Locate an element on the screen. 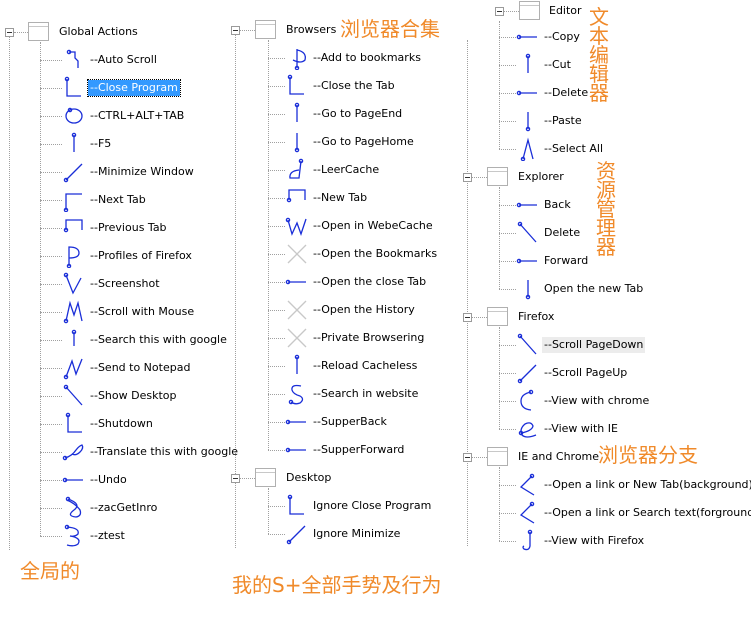  gesture-left-icon is located at coordinates (528, 205).